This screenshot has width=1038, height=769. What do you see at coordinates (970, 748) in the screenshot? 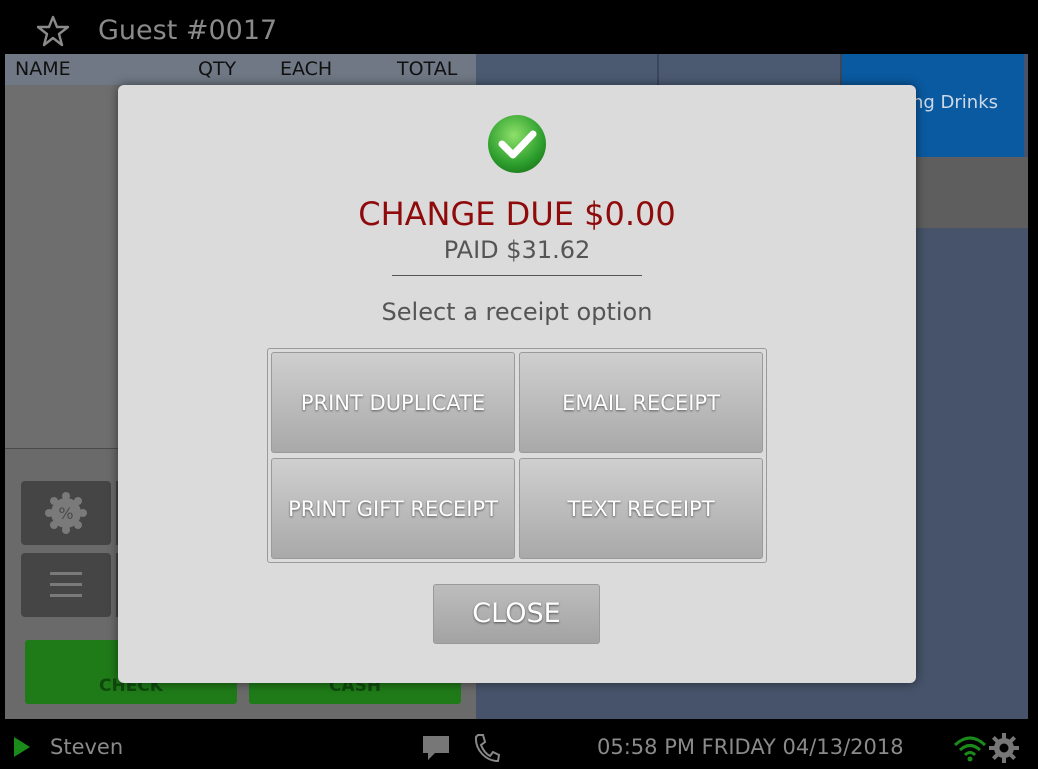
I see `wifi-icon` at bounding box center [970, 748].